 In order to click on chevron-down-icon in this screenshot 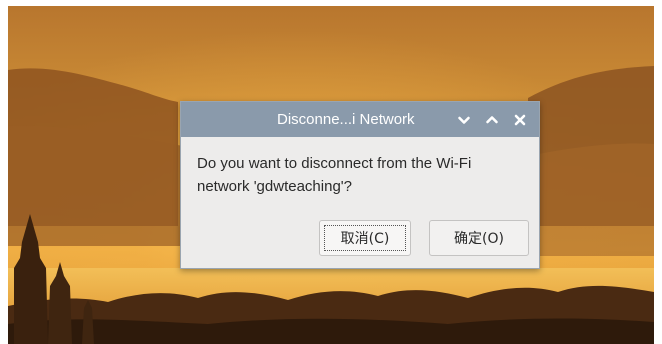, I will do `click(464, 120)`.